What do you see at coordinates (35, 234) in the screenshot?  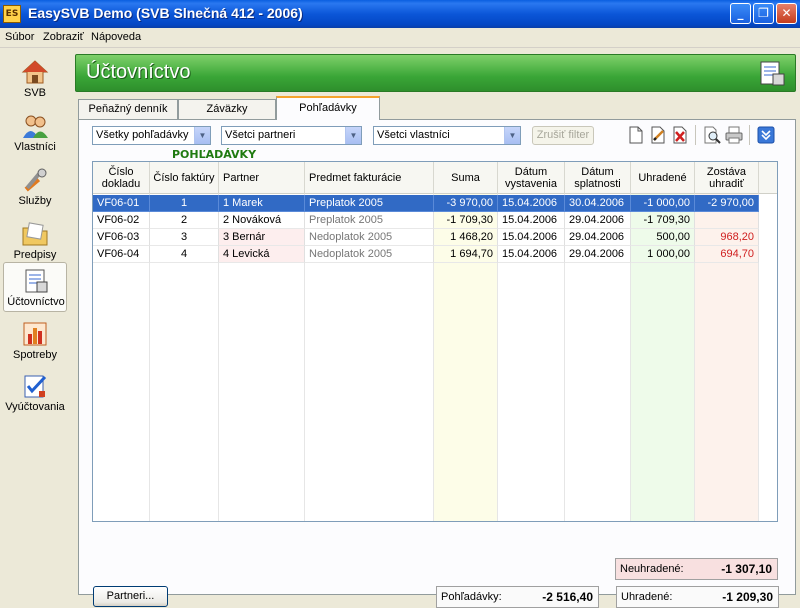 I see `folder-icon` at bounding box center [35, 234].